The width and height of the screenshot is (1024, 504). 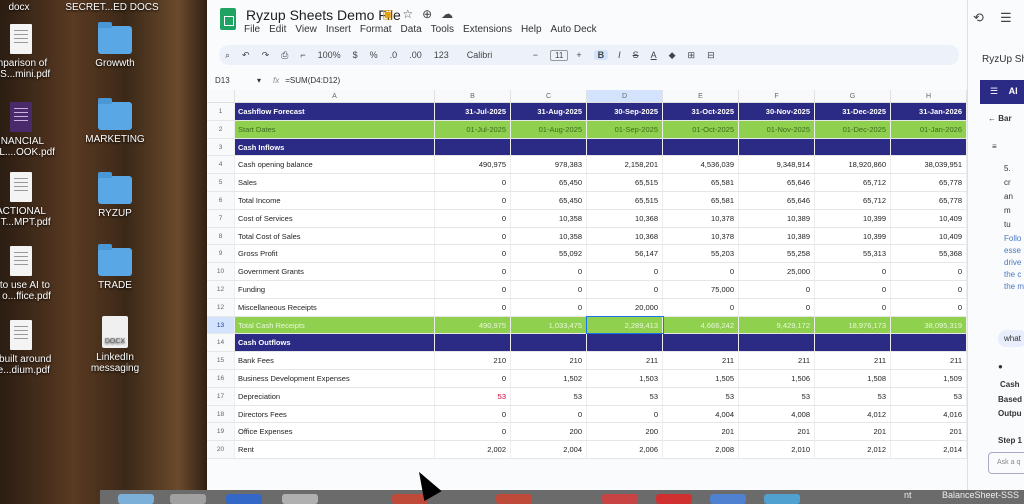 I want to click on value-cell: 2,004, so click(x=549, y=449).